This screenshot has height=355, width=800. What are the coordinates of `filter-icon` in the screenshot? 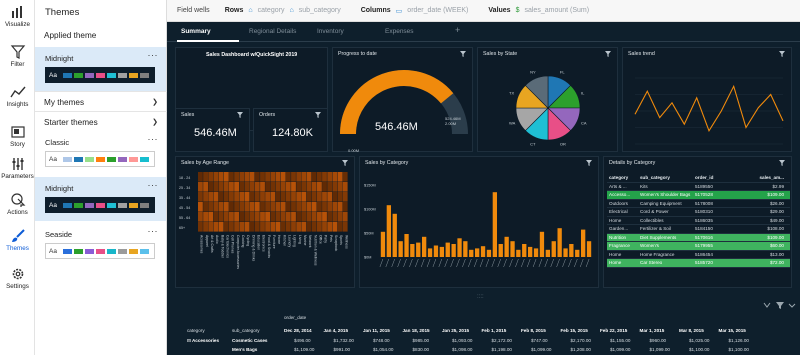 It's located at (782, 163).